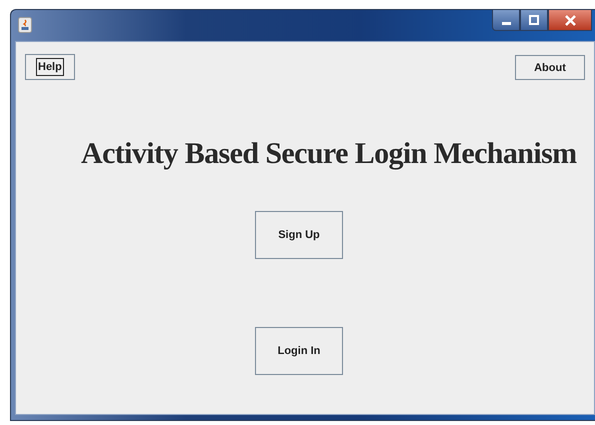 The height and width of the screenshot is (425, 595). Describe the element at coordinates (299, 351) in the screenshot. I see `login-button: Login In` at that location.